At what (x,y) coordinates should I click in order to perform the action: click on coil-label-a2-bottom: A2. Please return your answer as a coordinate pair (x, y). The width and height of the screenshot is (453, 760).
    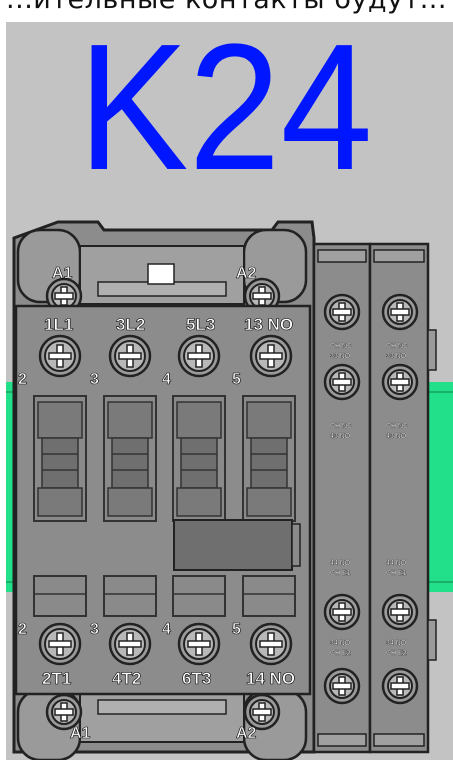
    Looking at the image, I should click on (246, 733).